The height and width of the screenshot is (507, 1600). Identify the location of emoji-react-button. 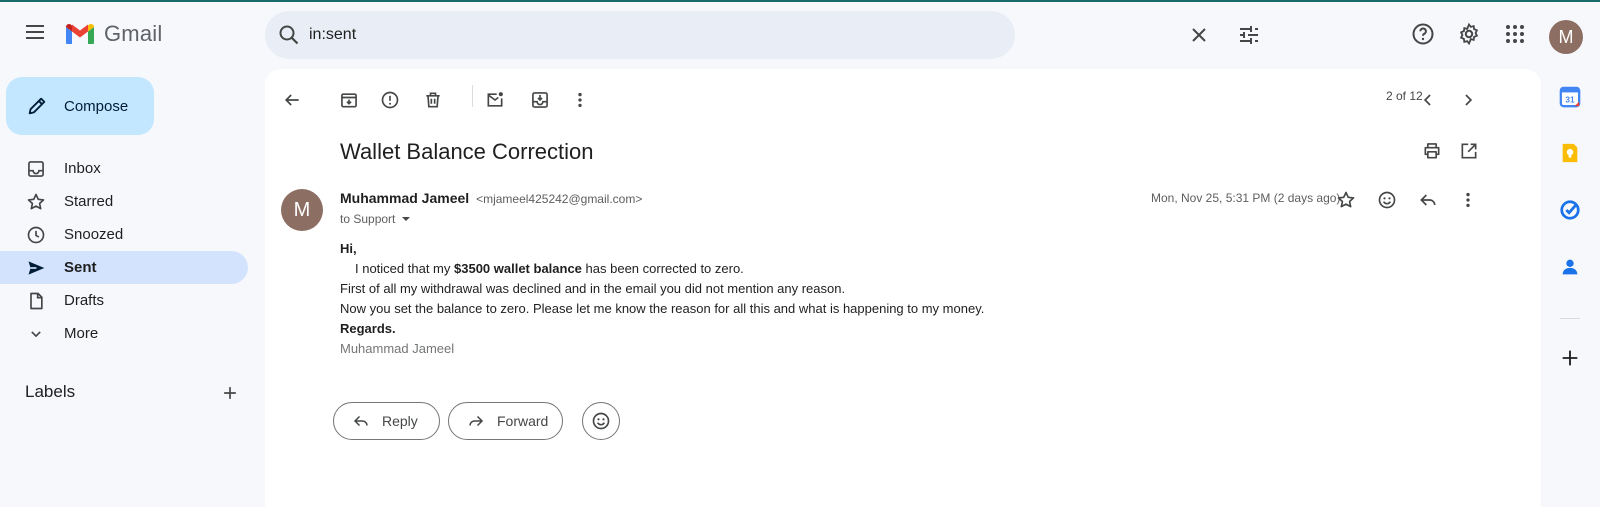
(601, 421).